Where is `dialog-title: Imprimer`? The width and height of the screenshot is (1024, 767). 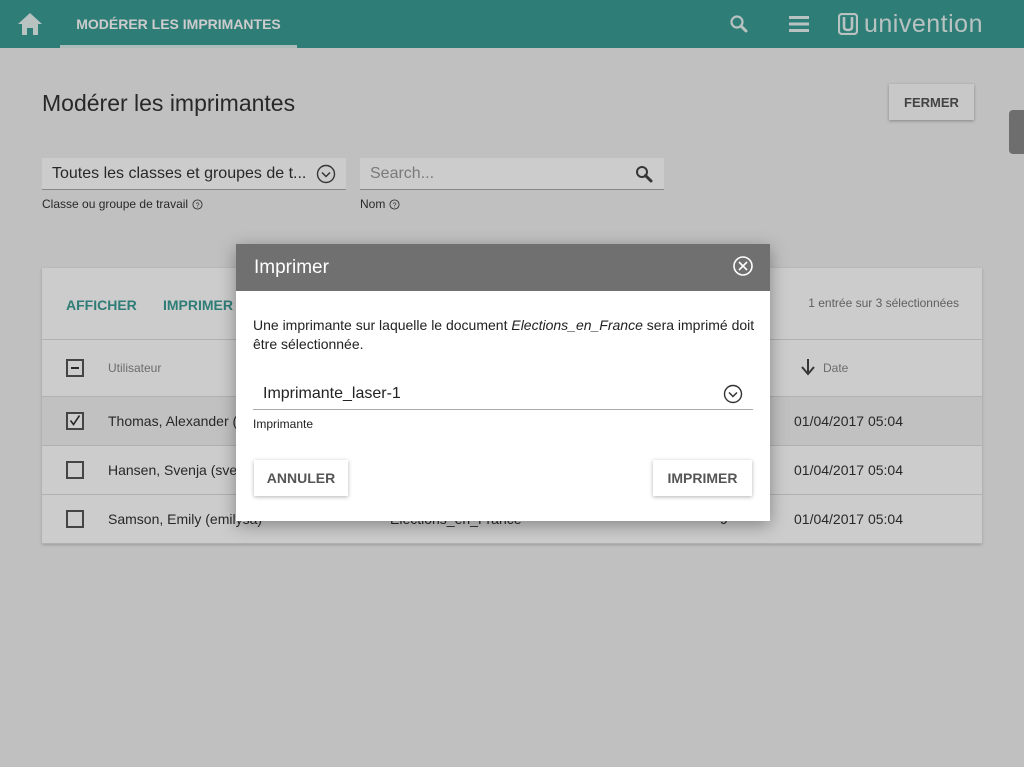 dialog-title: Imprimer is located at coordinates (291, 267).